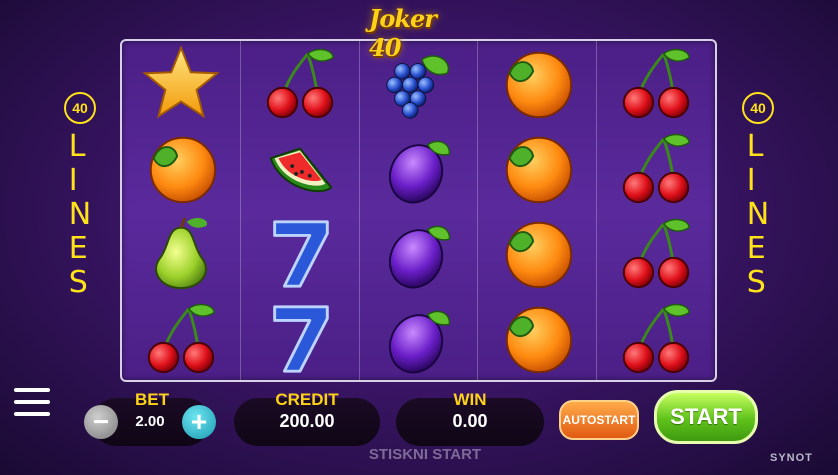  I want to click on watermelon-icon, so click(300, 168).